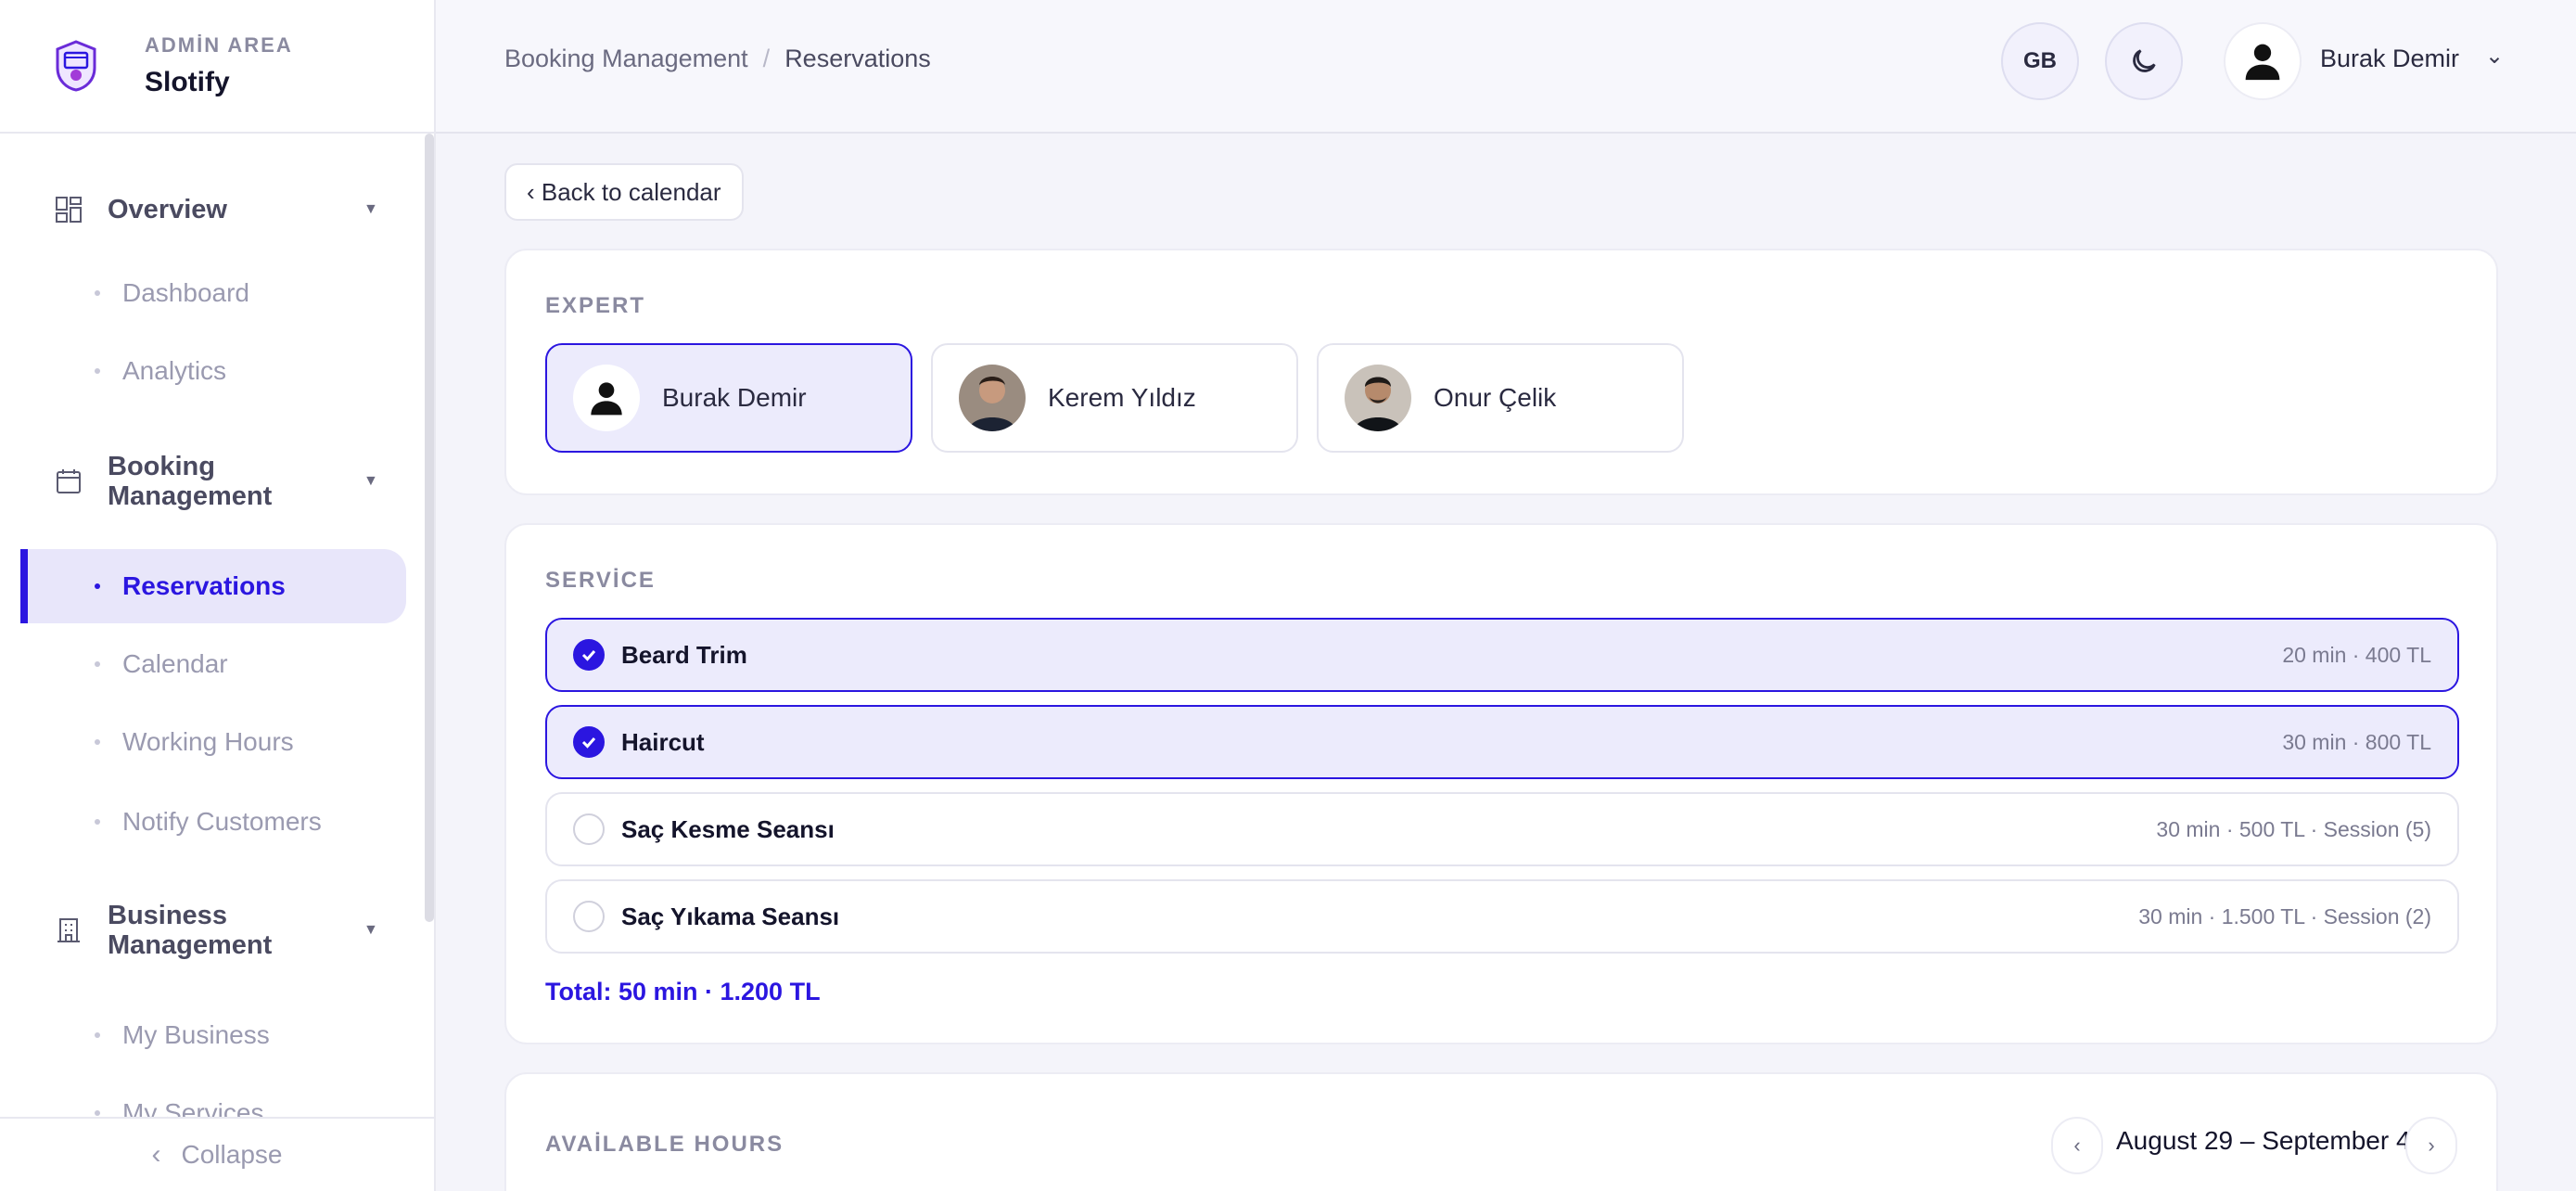 This screenshot has width=2576, height=1191. What do you see at coordinates (734, 398) in the screenshot?
I see `expert-name: Burak Demir` at bounding box center [734, 398].